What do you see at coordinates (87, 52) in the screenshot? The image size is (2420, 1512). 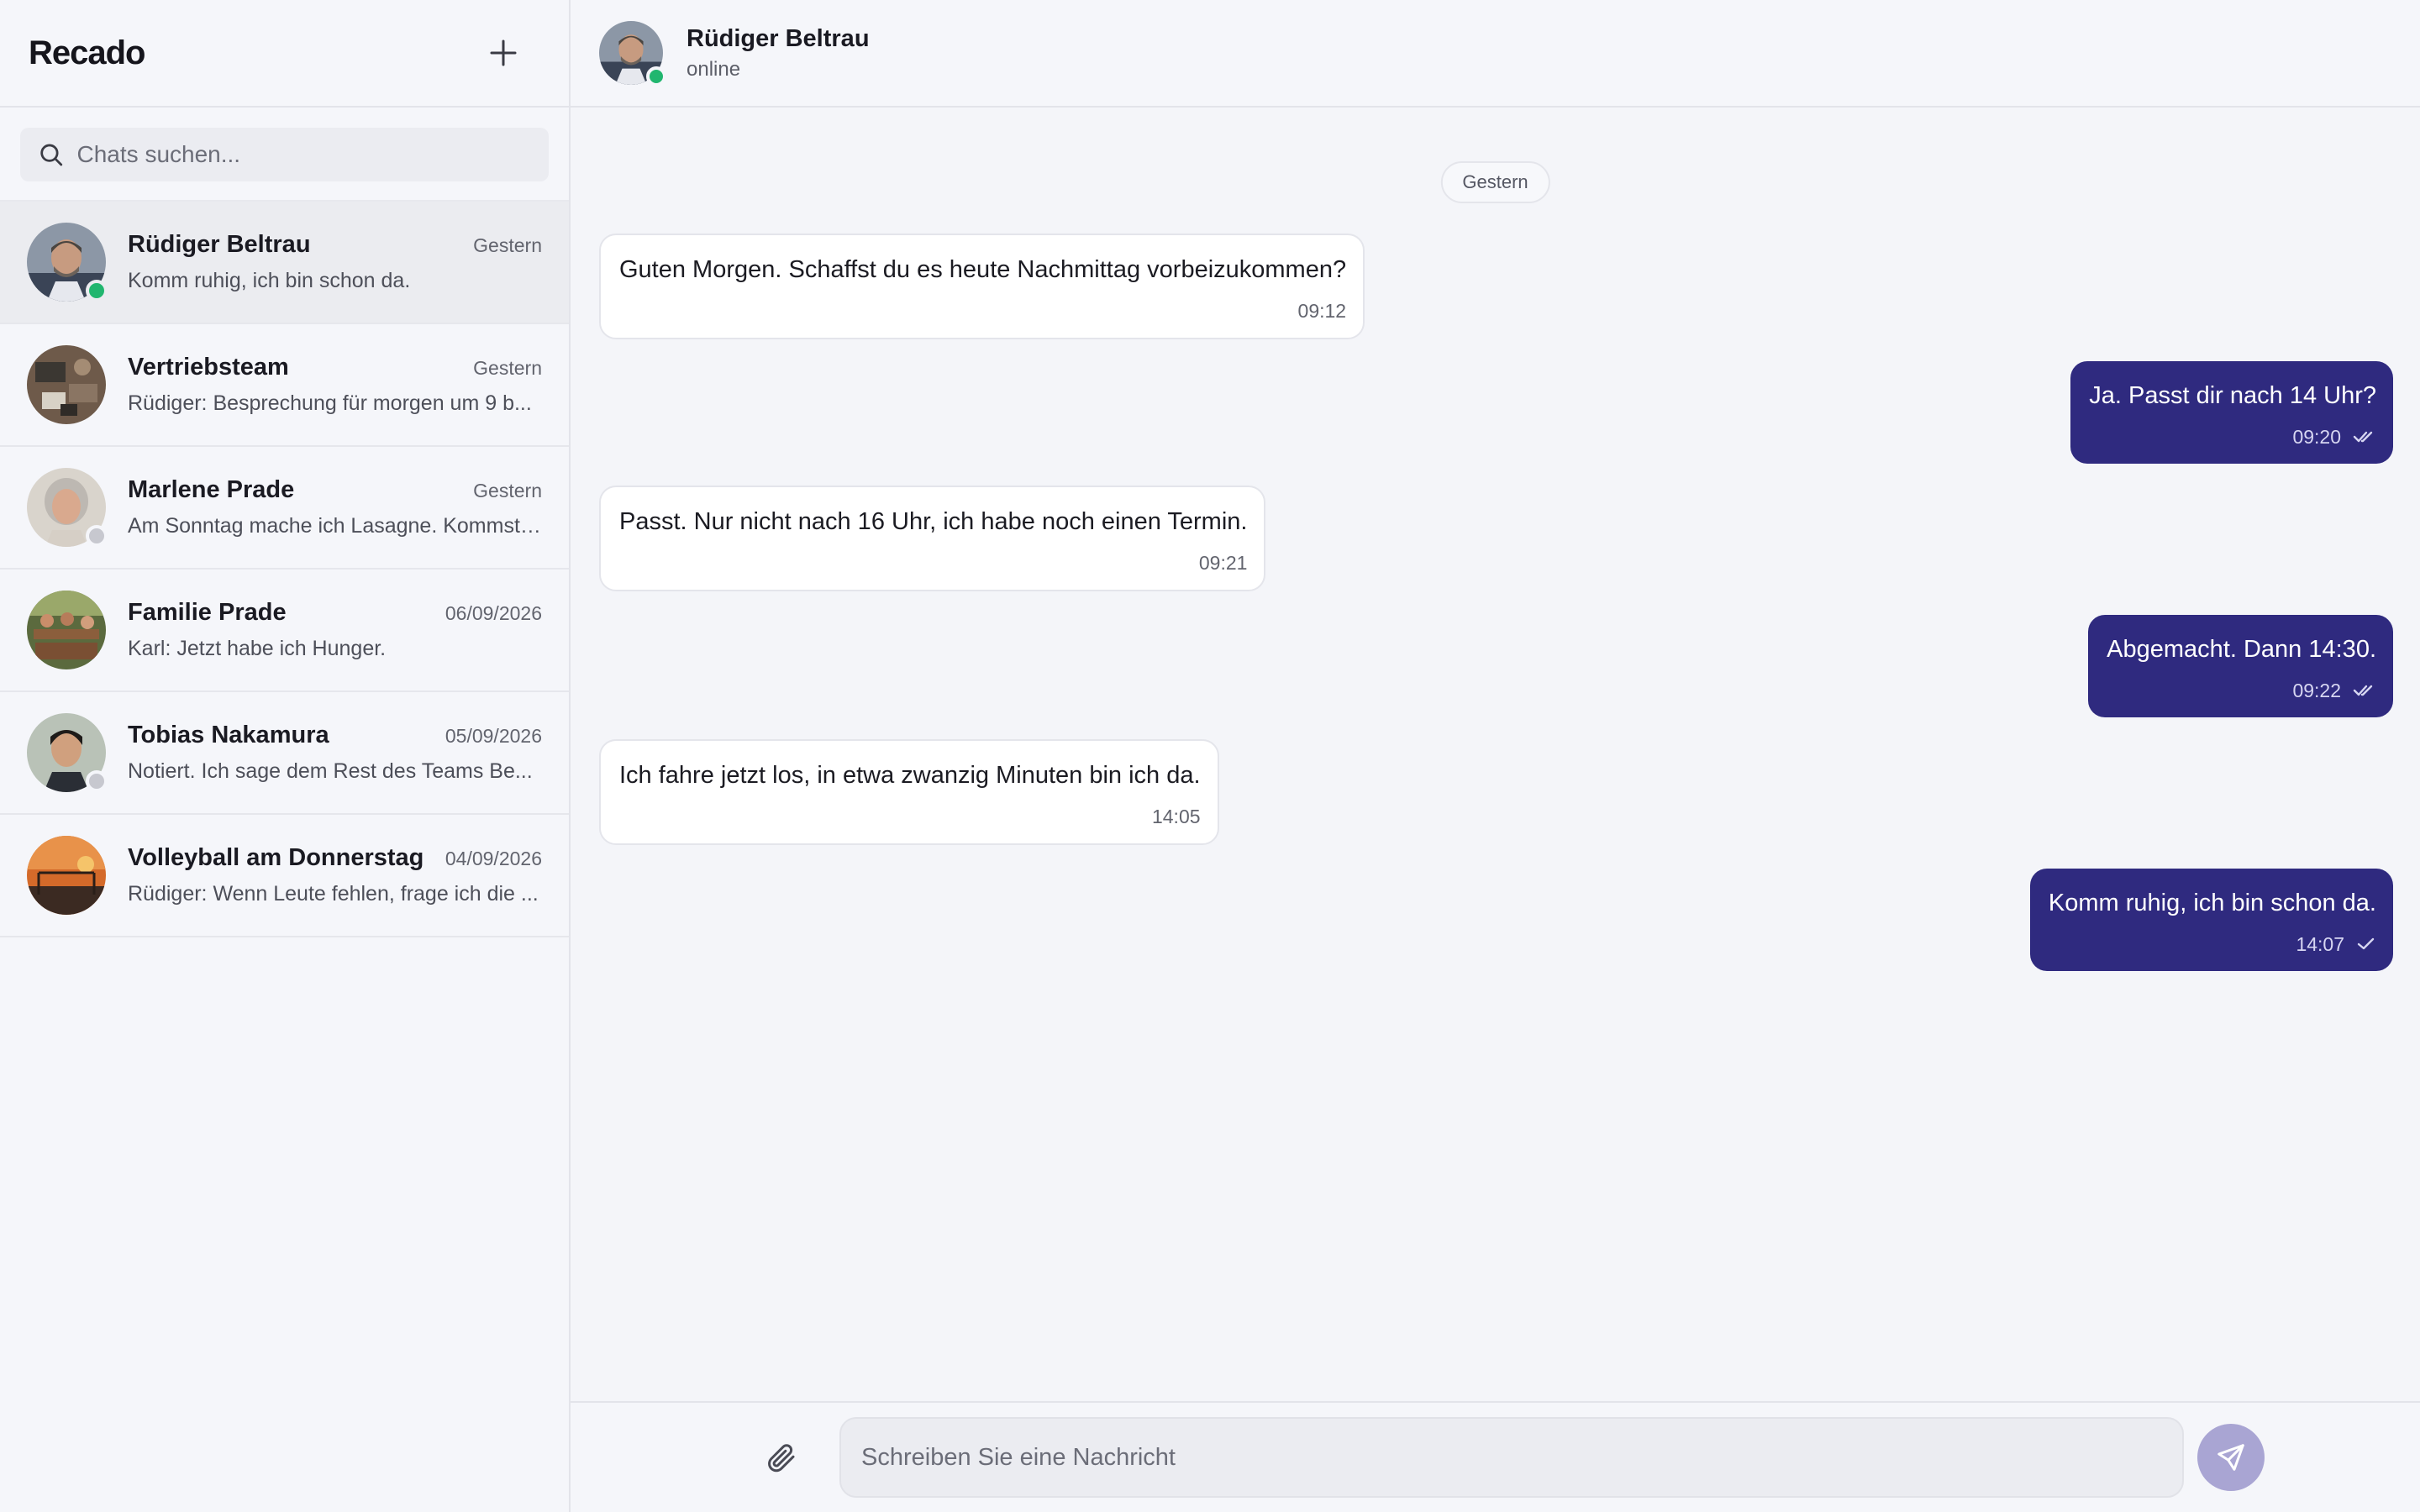 I see `app-title: Recado` at bounding box center [87, 52].